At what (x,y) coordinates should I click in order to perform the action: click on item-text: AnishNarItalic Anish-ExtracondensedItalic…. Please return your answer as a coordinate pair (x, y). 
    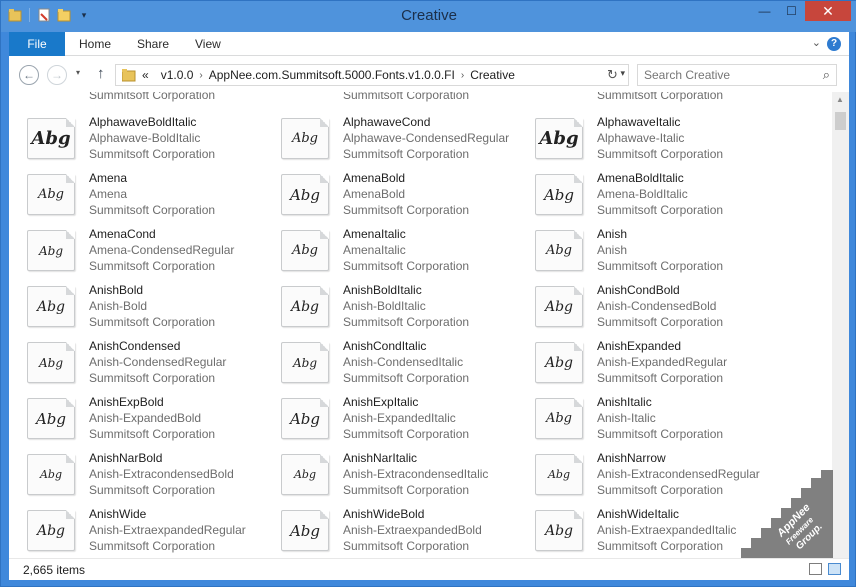
    Looking at the image, I should click on (415, 474).